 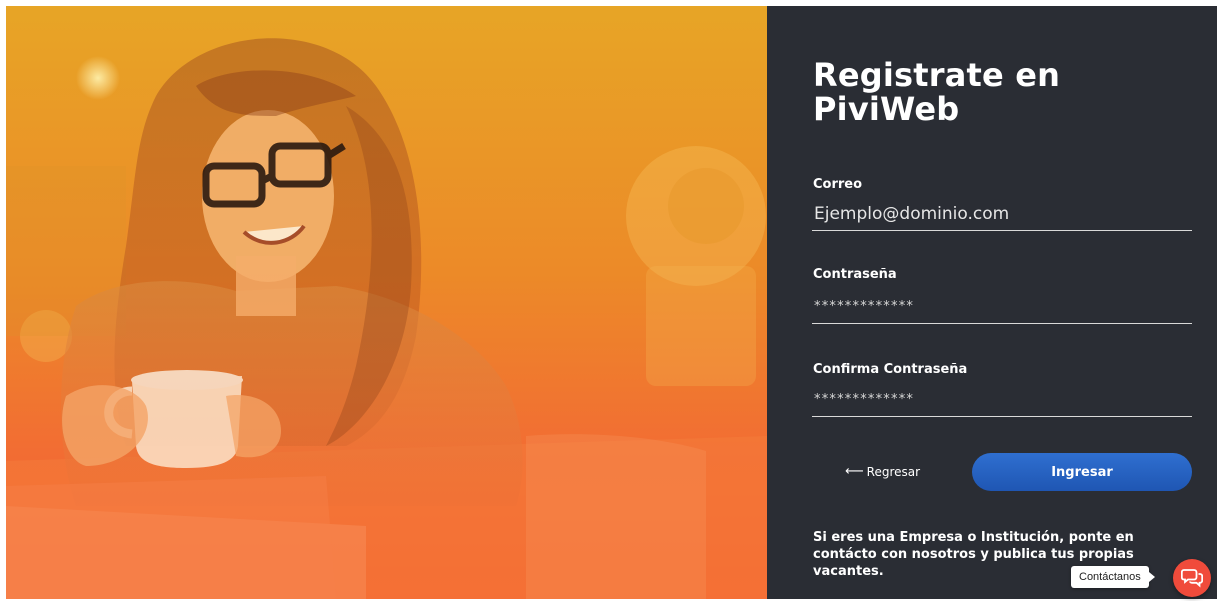 I want to click on back-link: ⟵ Regresar, so click(x=882, y=471).